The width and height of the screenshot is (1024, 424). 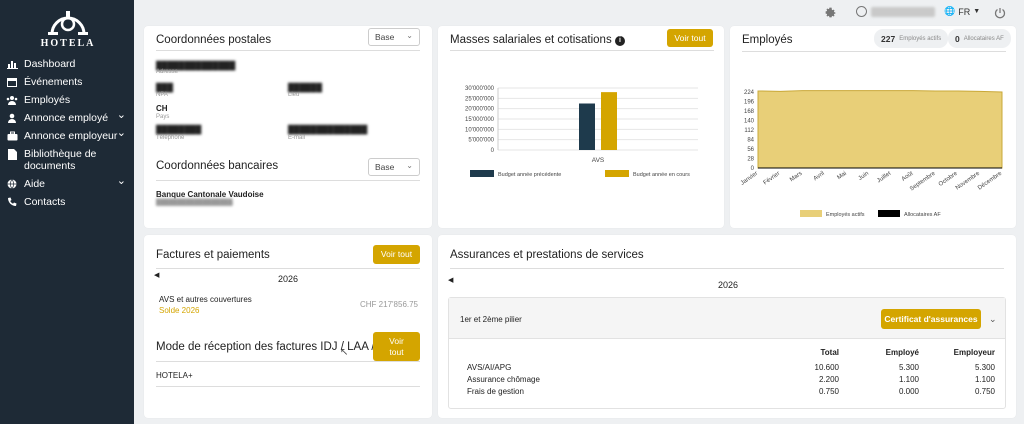 I want to click on legend-label: Allocataires AF, so click(x=922, y=215).